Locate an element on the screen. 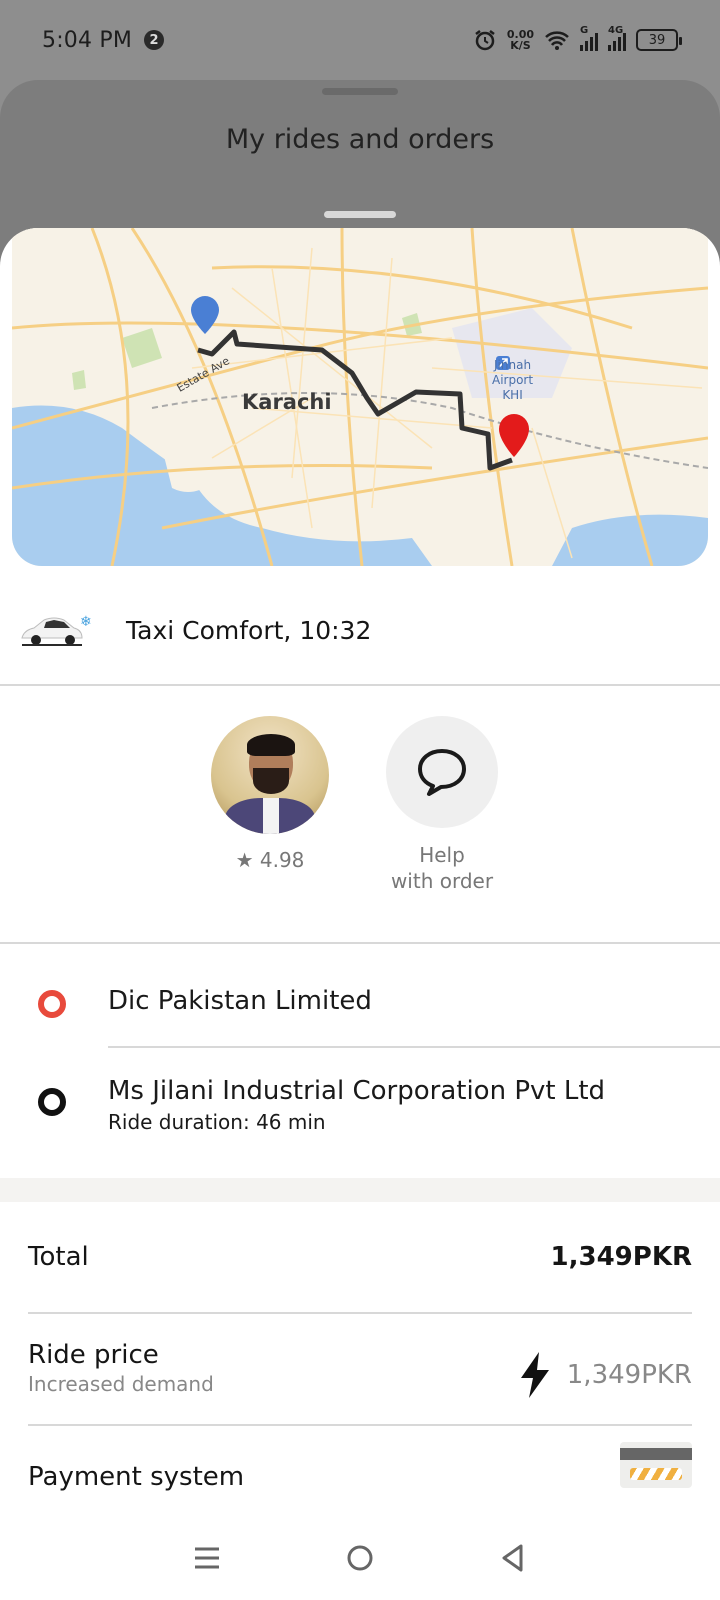 The image size is (720, 1600). airport-label-line1: Jinnah is located at coordinates (513, 365).